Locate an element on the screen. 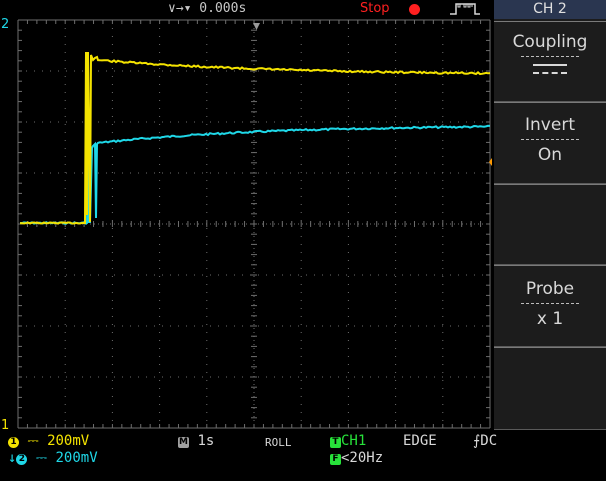 Image resolution: width=606 pixels, height=481 pixels. main-timebase-icon: M is located at coordinates (183, 442).